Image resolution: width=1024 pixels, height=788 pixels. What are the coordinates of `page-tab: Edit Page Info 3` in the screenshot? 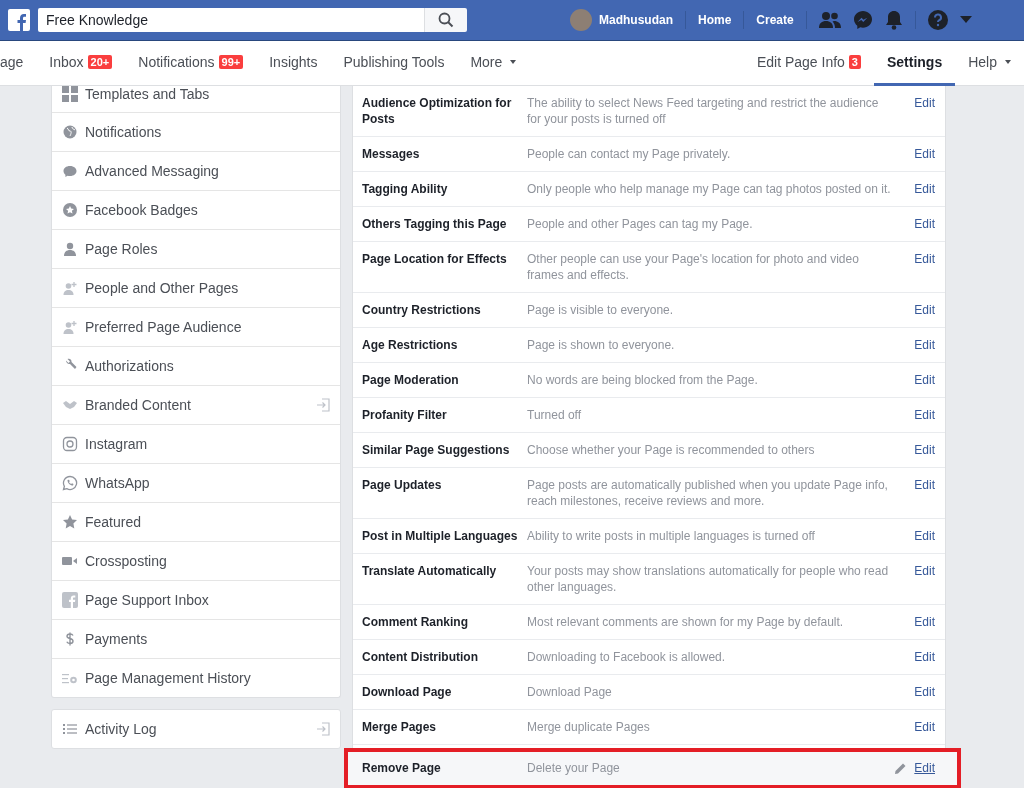 It's located at (808, 63).